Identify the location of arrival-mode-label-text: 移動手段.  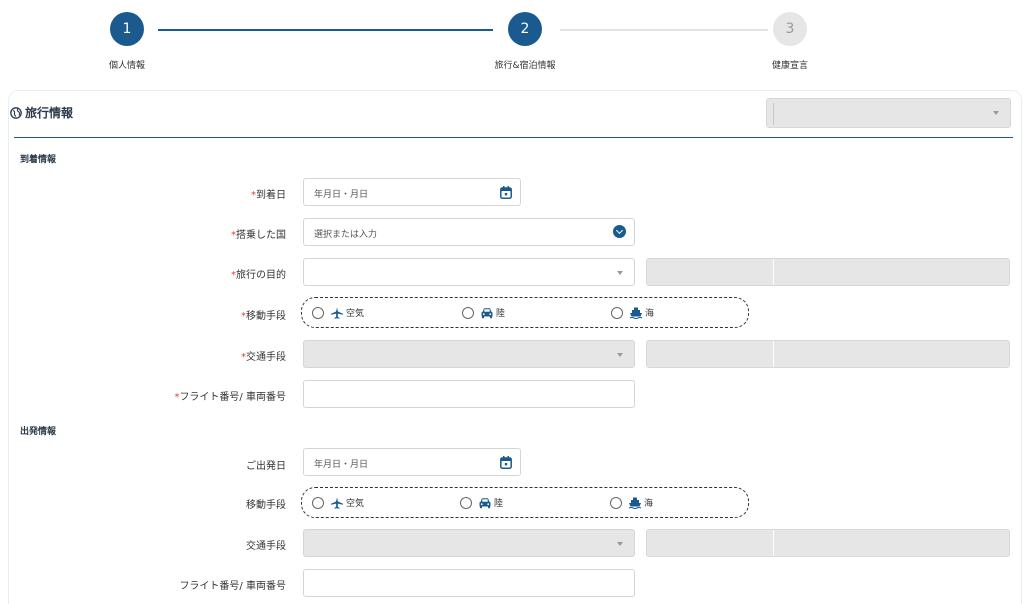
(266, 316).